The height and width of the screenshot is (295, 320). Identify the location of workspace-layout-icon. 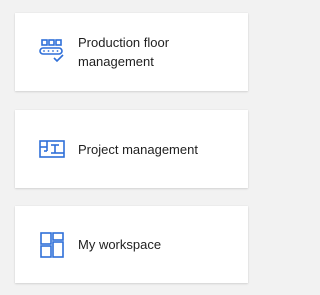
(52, 245).